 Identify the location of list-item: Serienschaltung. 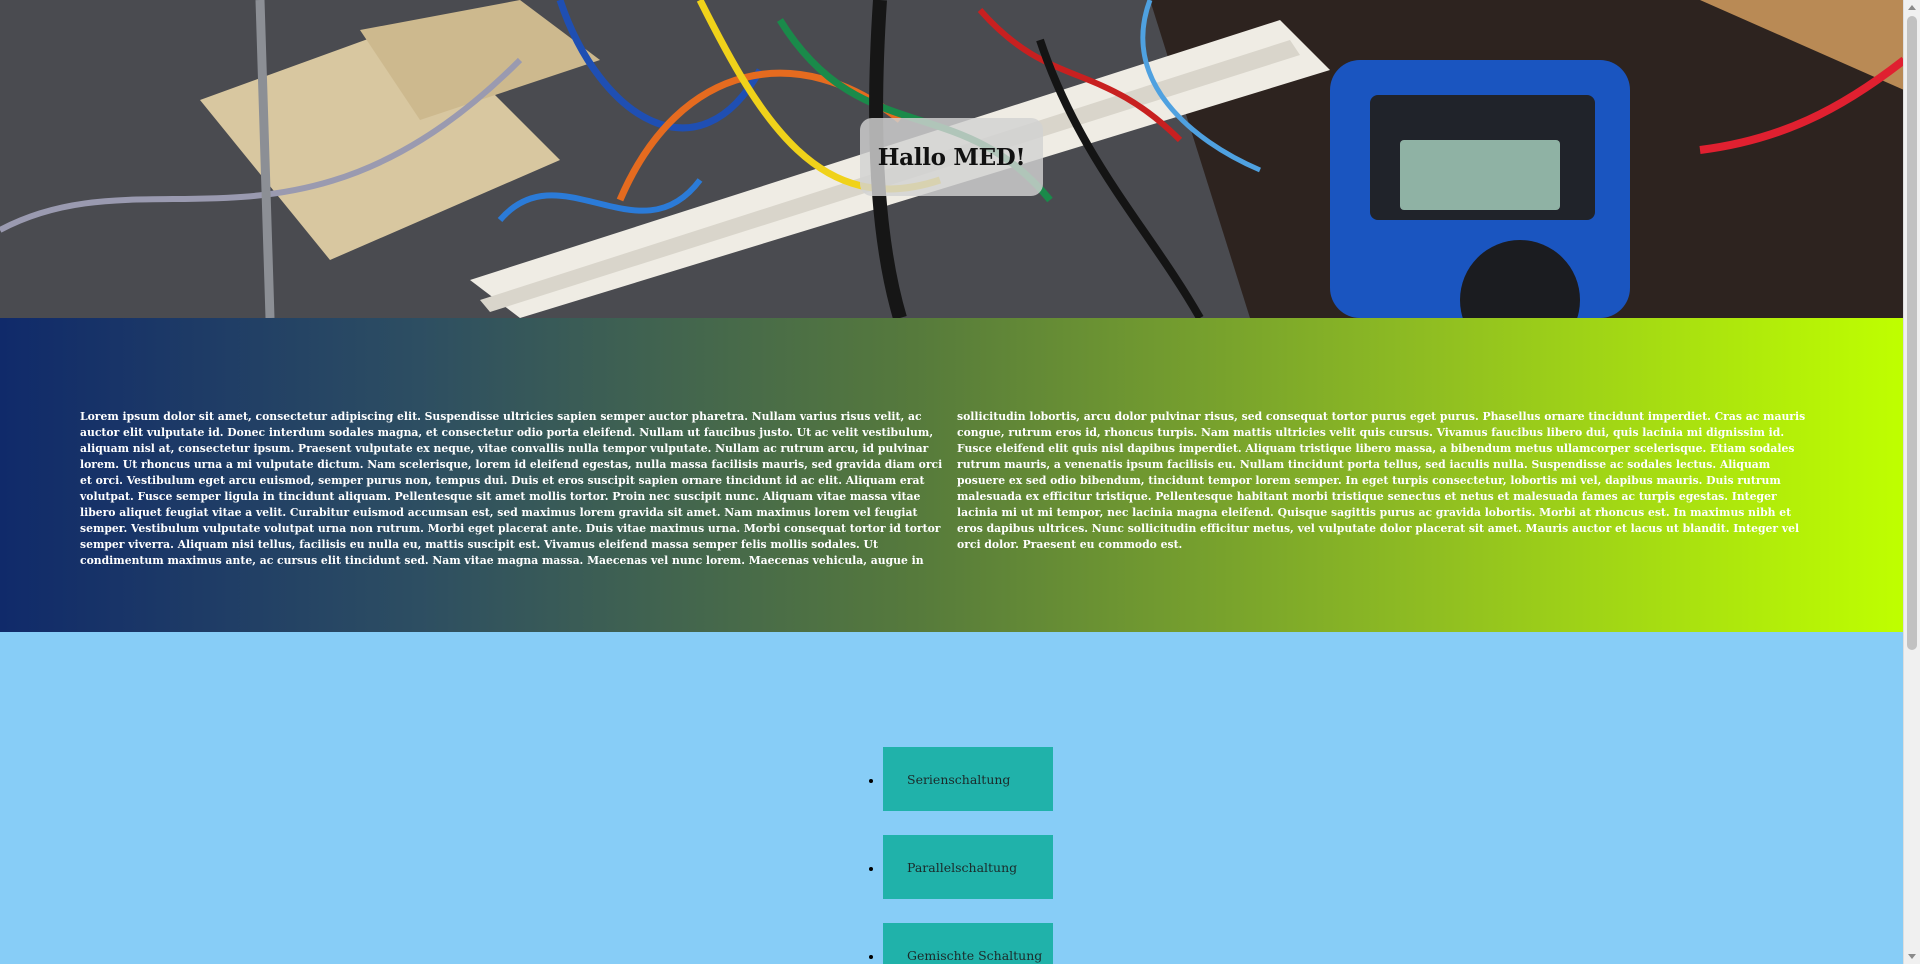
(968, 779).